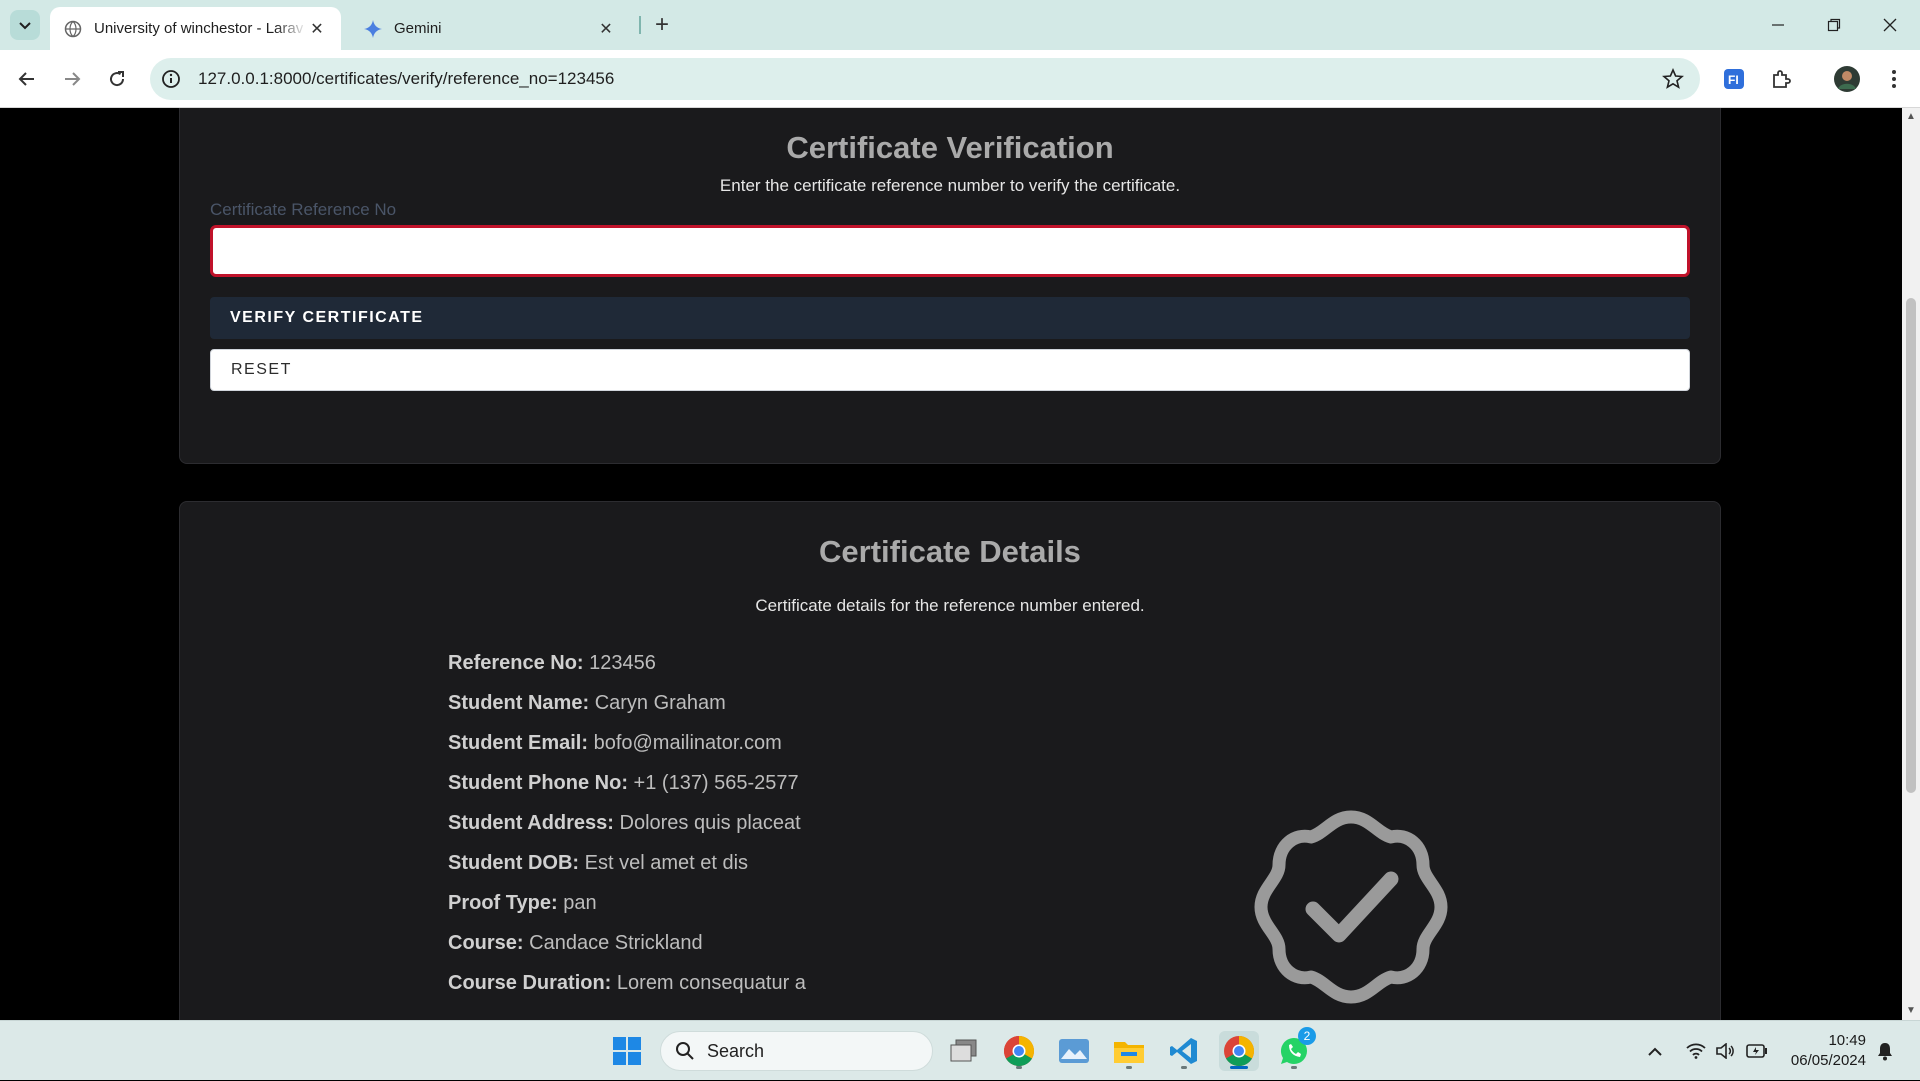  What do you see at coordinates (1184, 1051) in the screenshot?
I see `vscode-app-button` at bounding box center [1184, 1051].